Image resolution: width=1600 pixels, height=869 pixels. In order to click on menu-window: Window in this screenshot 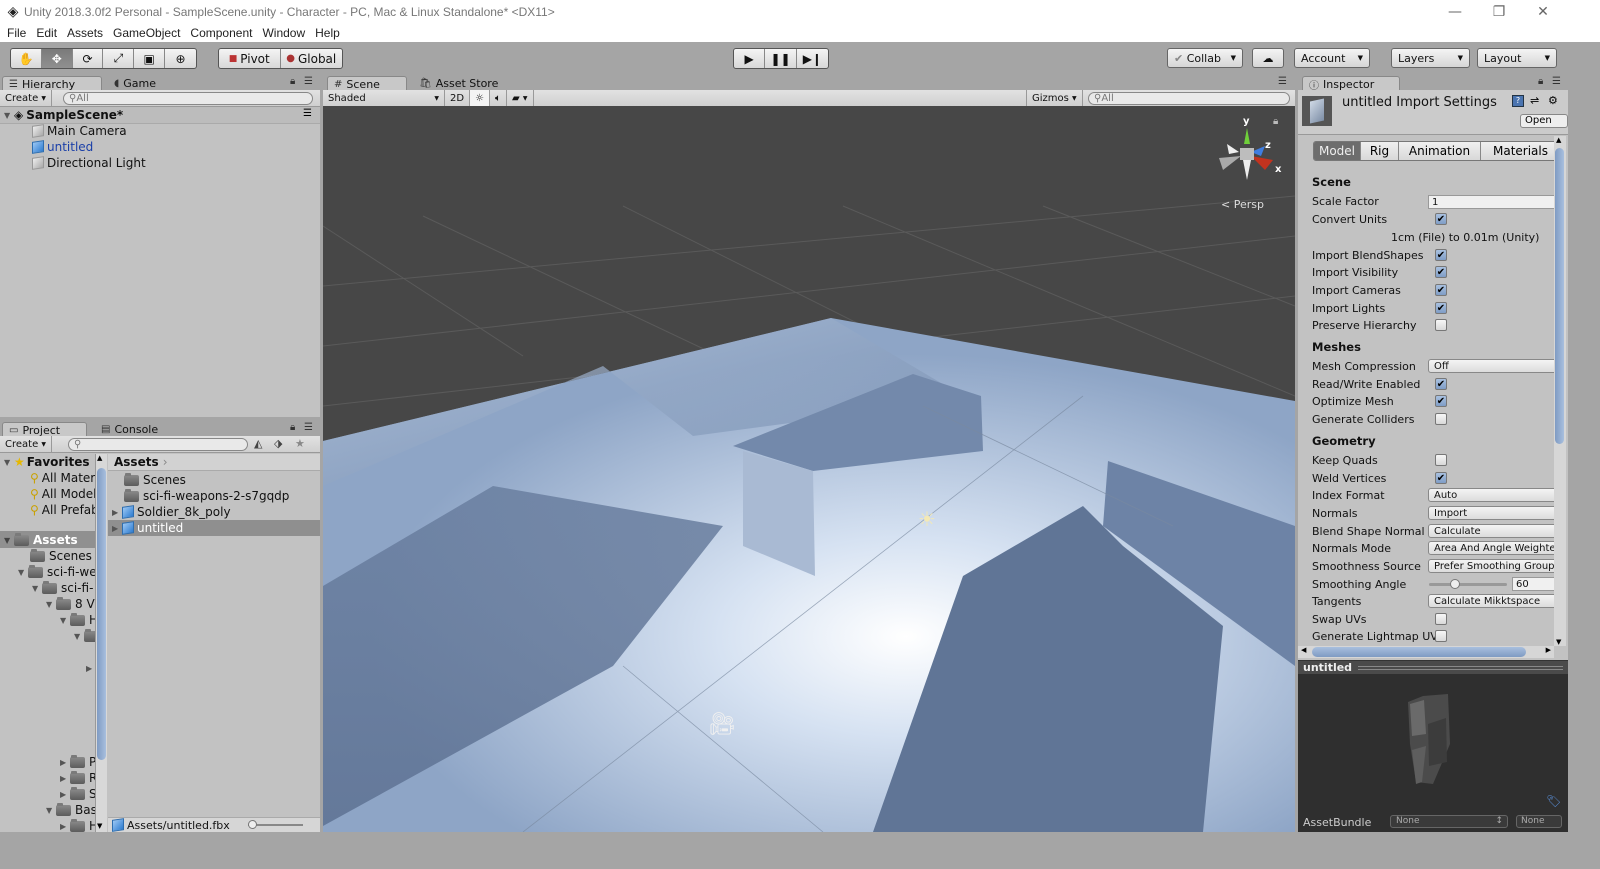, I will do `click(283, 33)`.